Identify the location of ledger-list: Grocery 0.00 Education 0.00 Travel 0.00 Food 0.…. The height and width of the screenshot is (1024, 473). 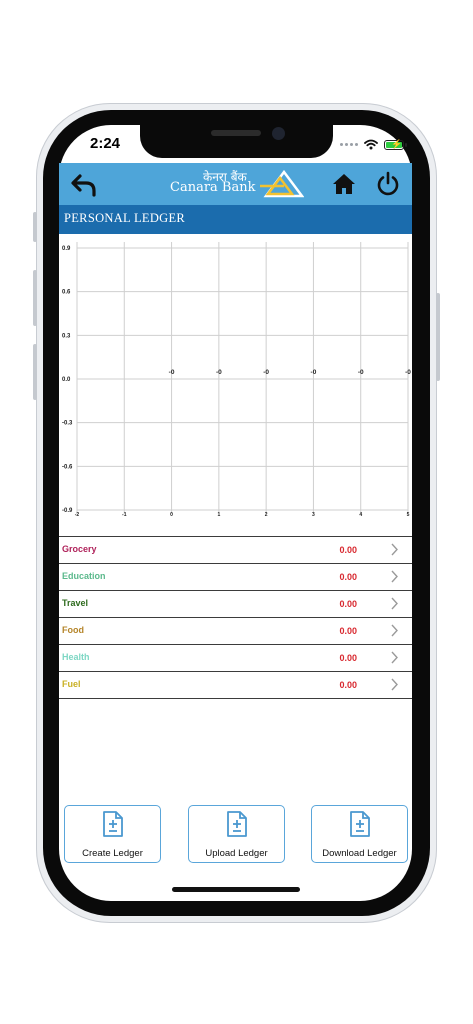
(235, 617).